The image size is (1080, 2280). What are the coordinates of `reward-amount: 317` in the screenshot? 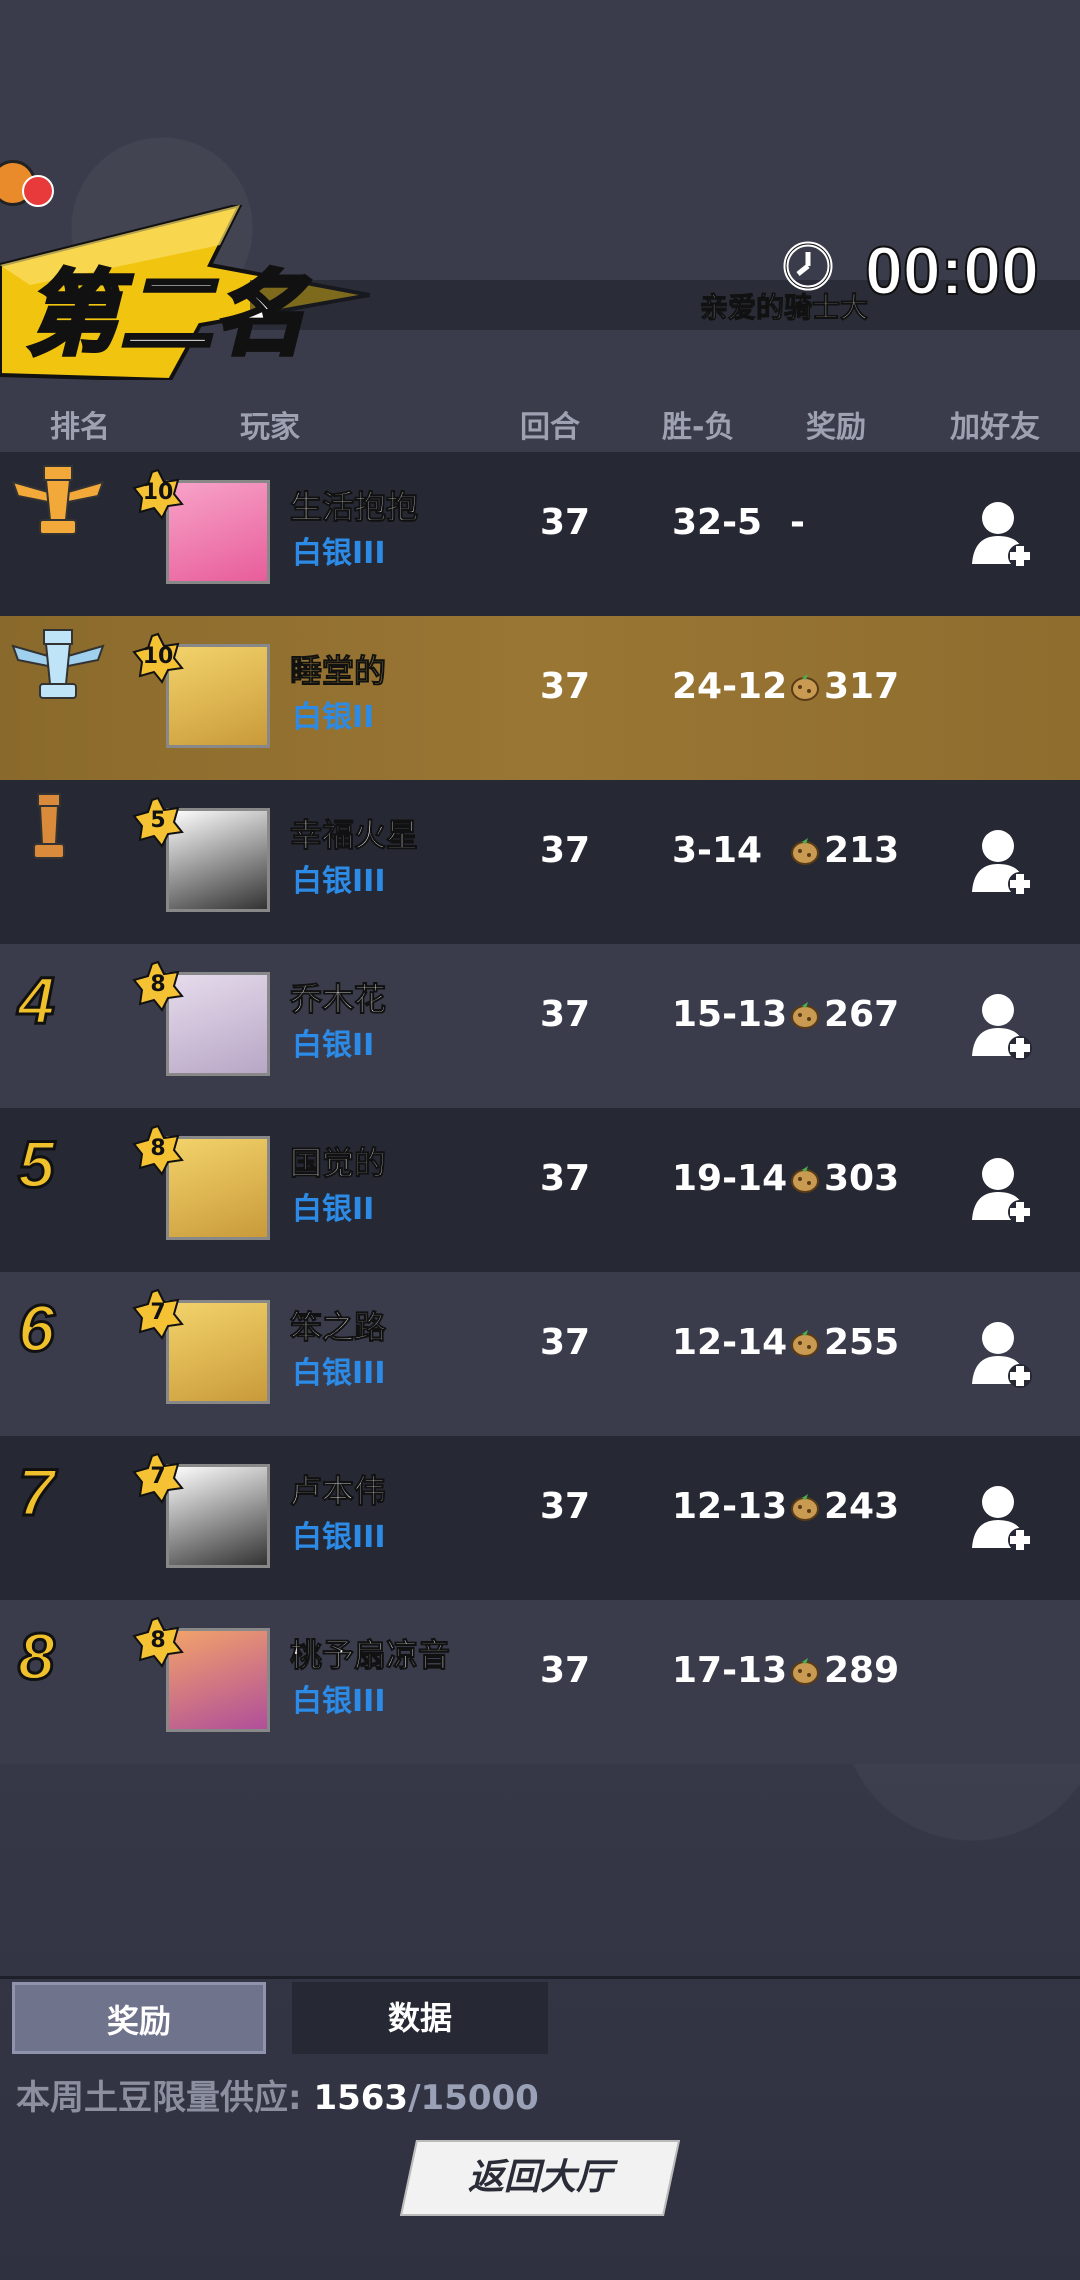 It's located at (862, 686).